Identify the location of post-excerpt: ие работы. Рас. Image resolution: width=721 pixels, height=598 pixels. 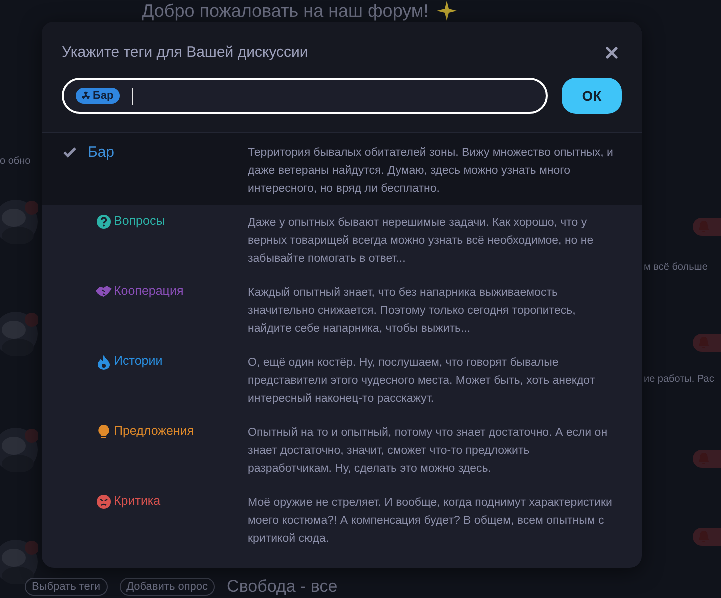
(679, 379).